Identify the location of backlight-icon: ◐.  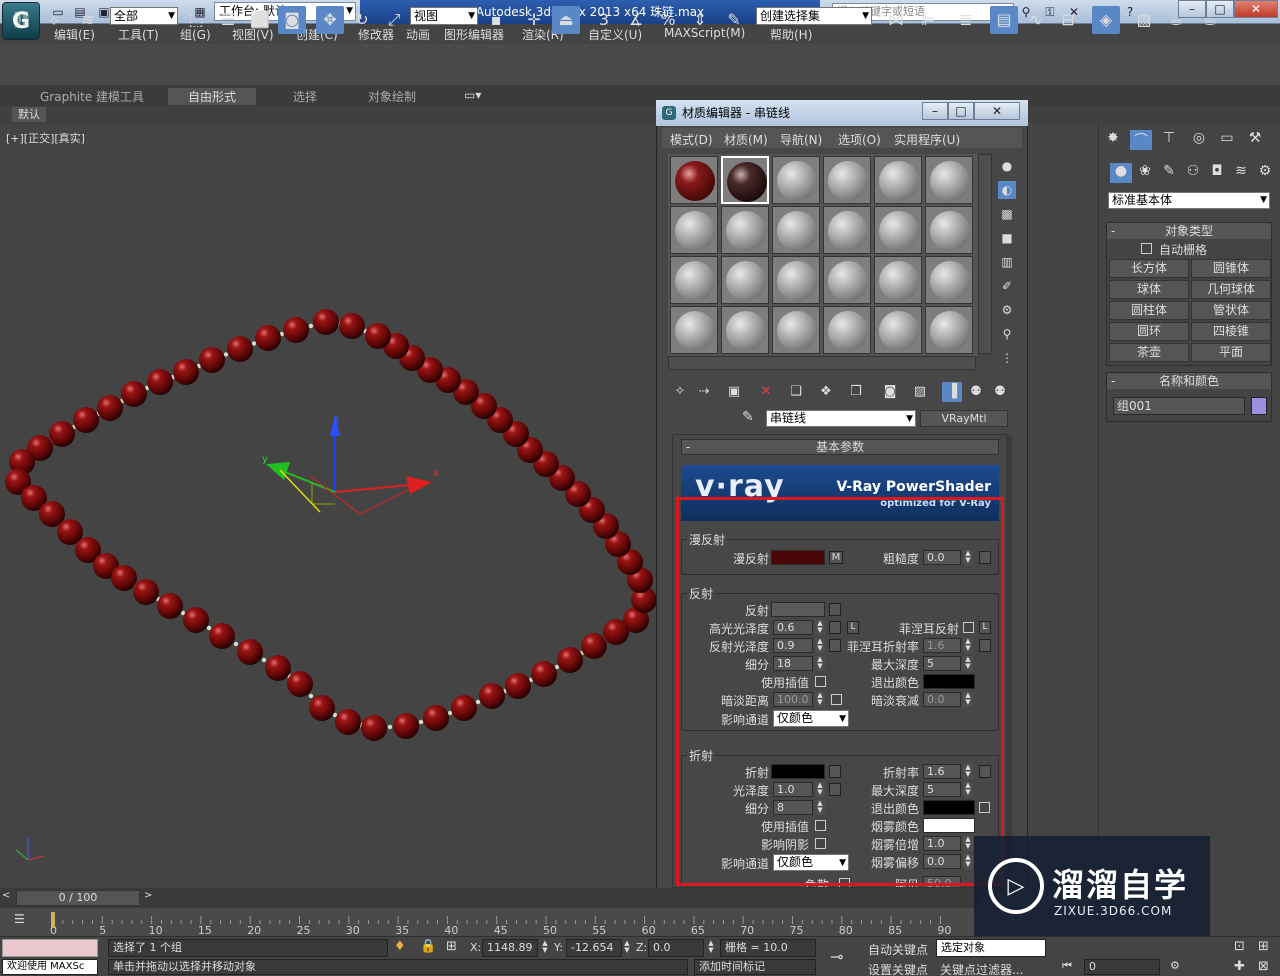
(1007, 190).